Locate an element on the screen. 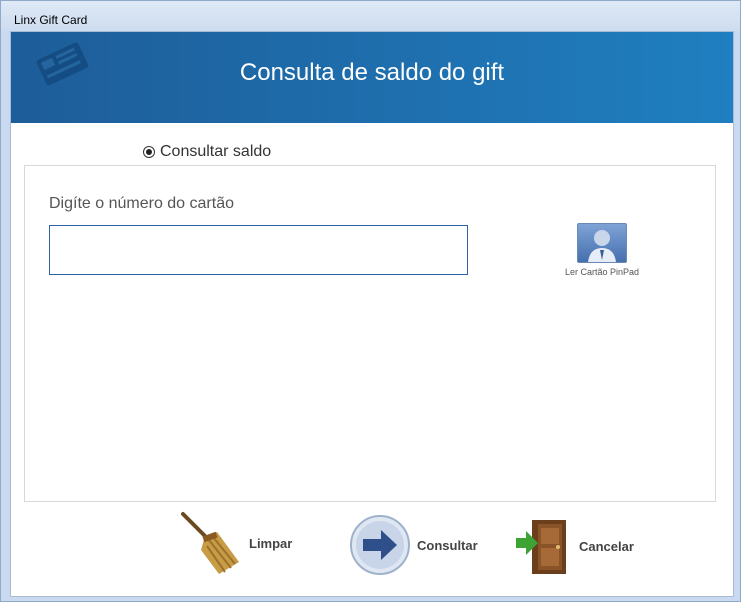 This screenshot has width=741, height=602. clear-button-label: Limpar is located at coordinates (271, 543).